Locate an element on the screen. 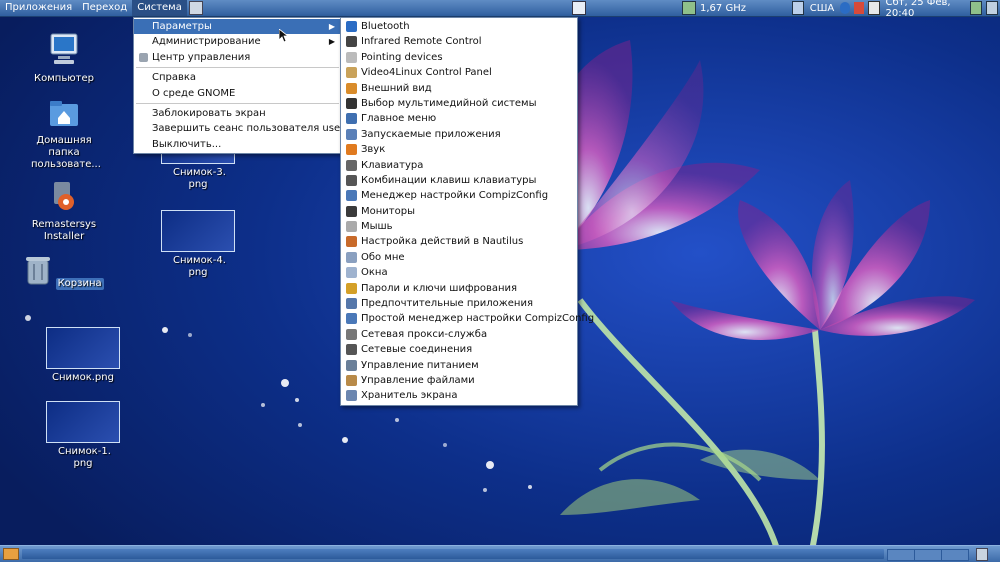 Image resolution: width=1000 pixels, height=562 pixels. appearance-icon is located at coordinates (351, 88).